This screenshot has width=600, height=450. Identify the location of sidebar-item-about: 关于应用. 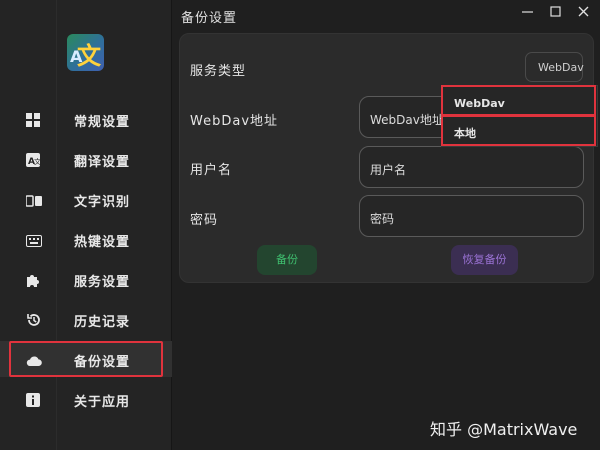
(86, 399).